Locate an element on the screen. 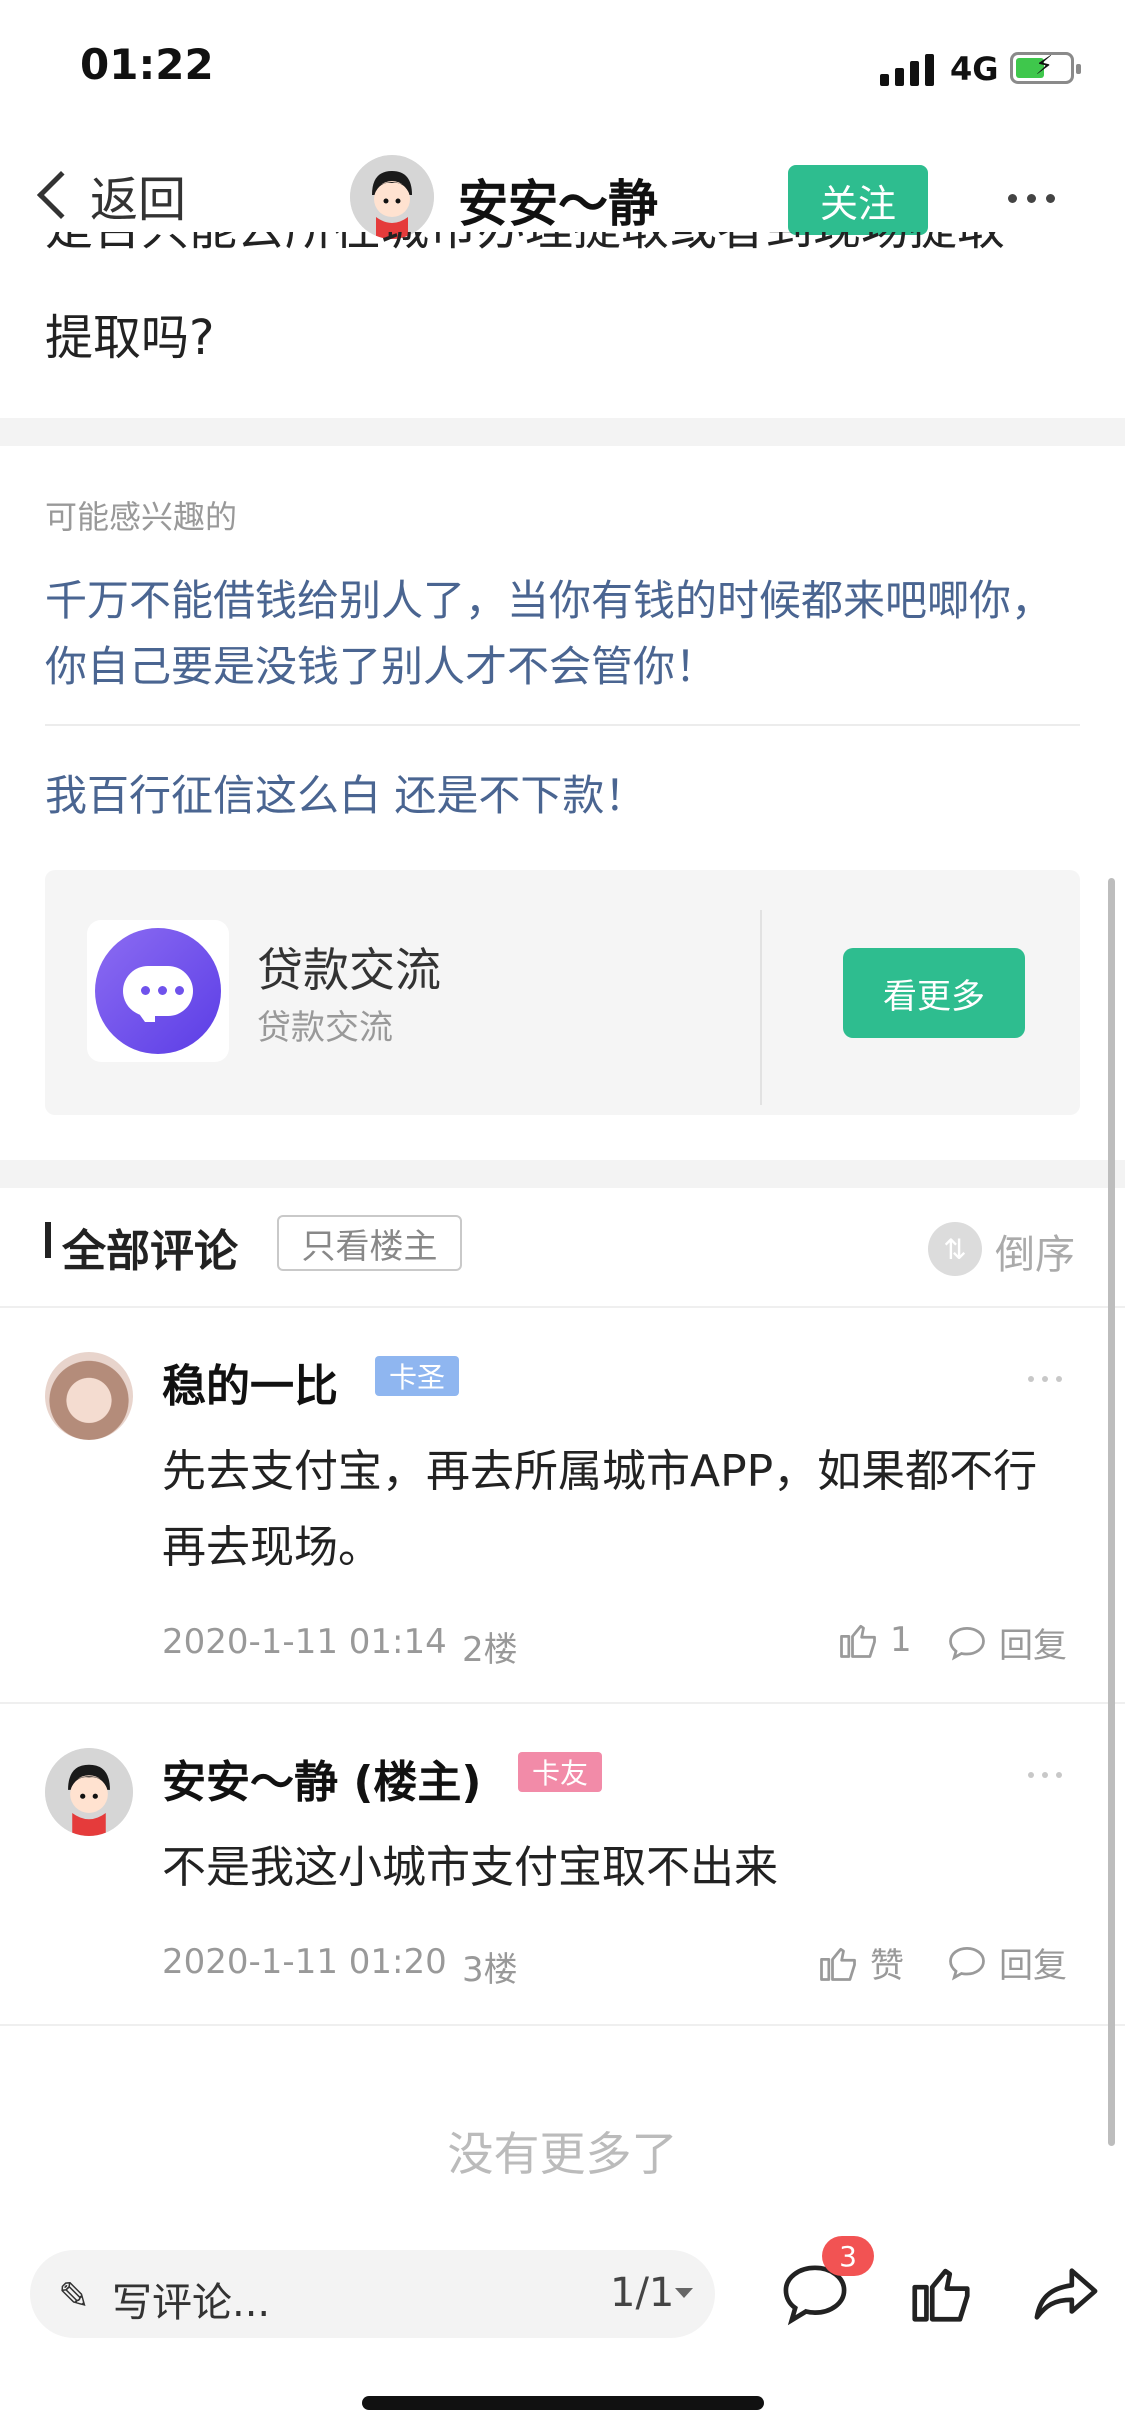 The image size is (1125, 2436). user-badge: 卡友 is located at coordinates (560, 1772).